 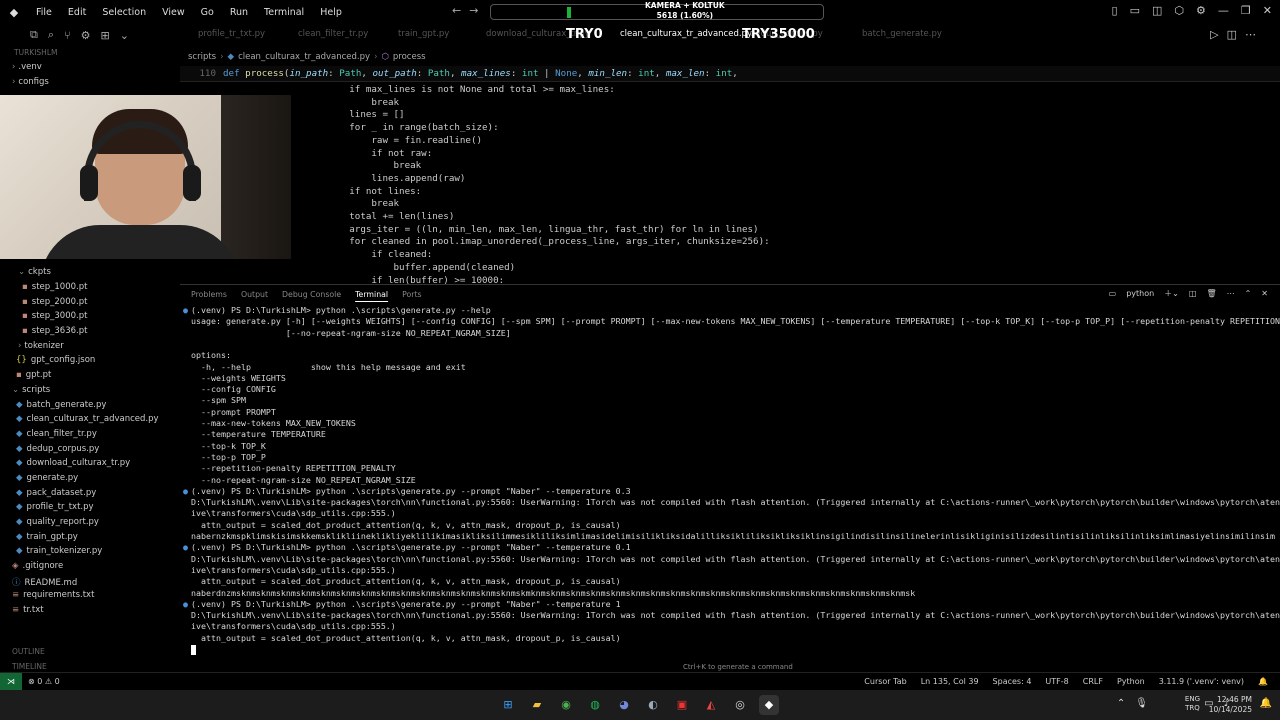 I want to click on maximize-icon: ❐, so click(x=1246, y=10).